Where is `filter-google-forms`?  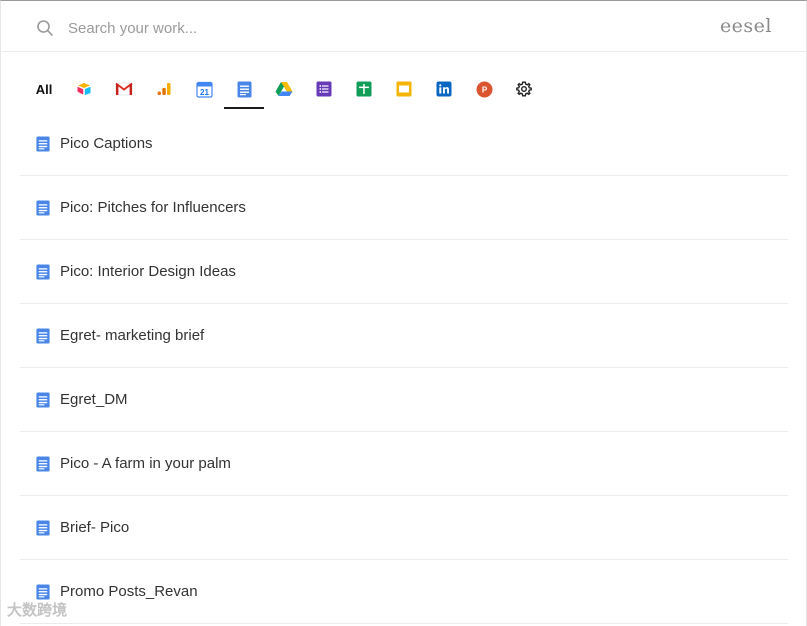
filter-google-forms is located at coordinates (324, 89).